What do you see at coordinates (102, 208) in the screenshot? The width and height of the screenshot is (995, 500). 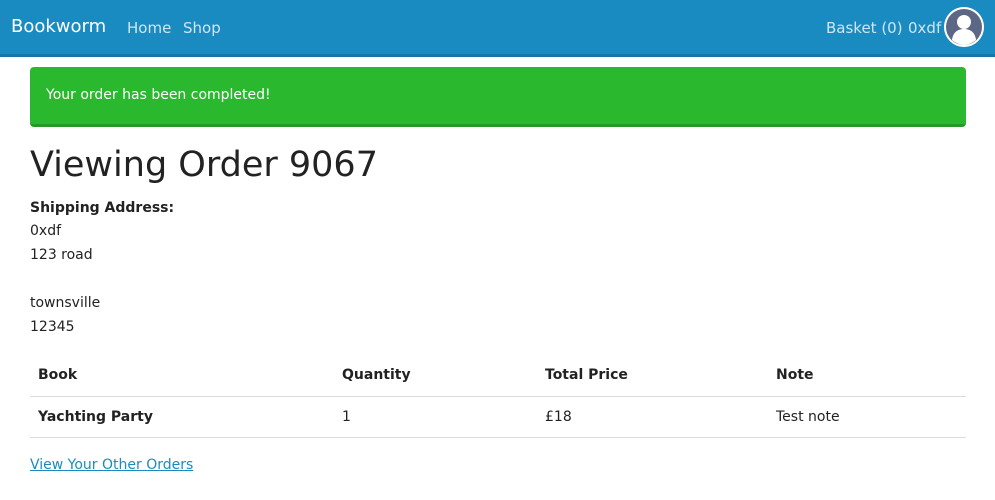 I see `shipping-address-label: Shipping Address:` at bounding box center [102, 208].